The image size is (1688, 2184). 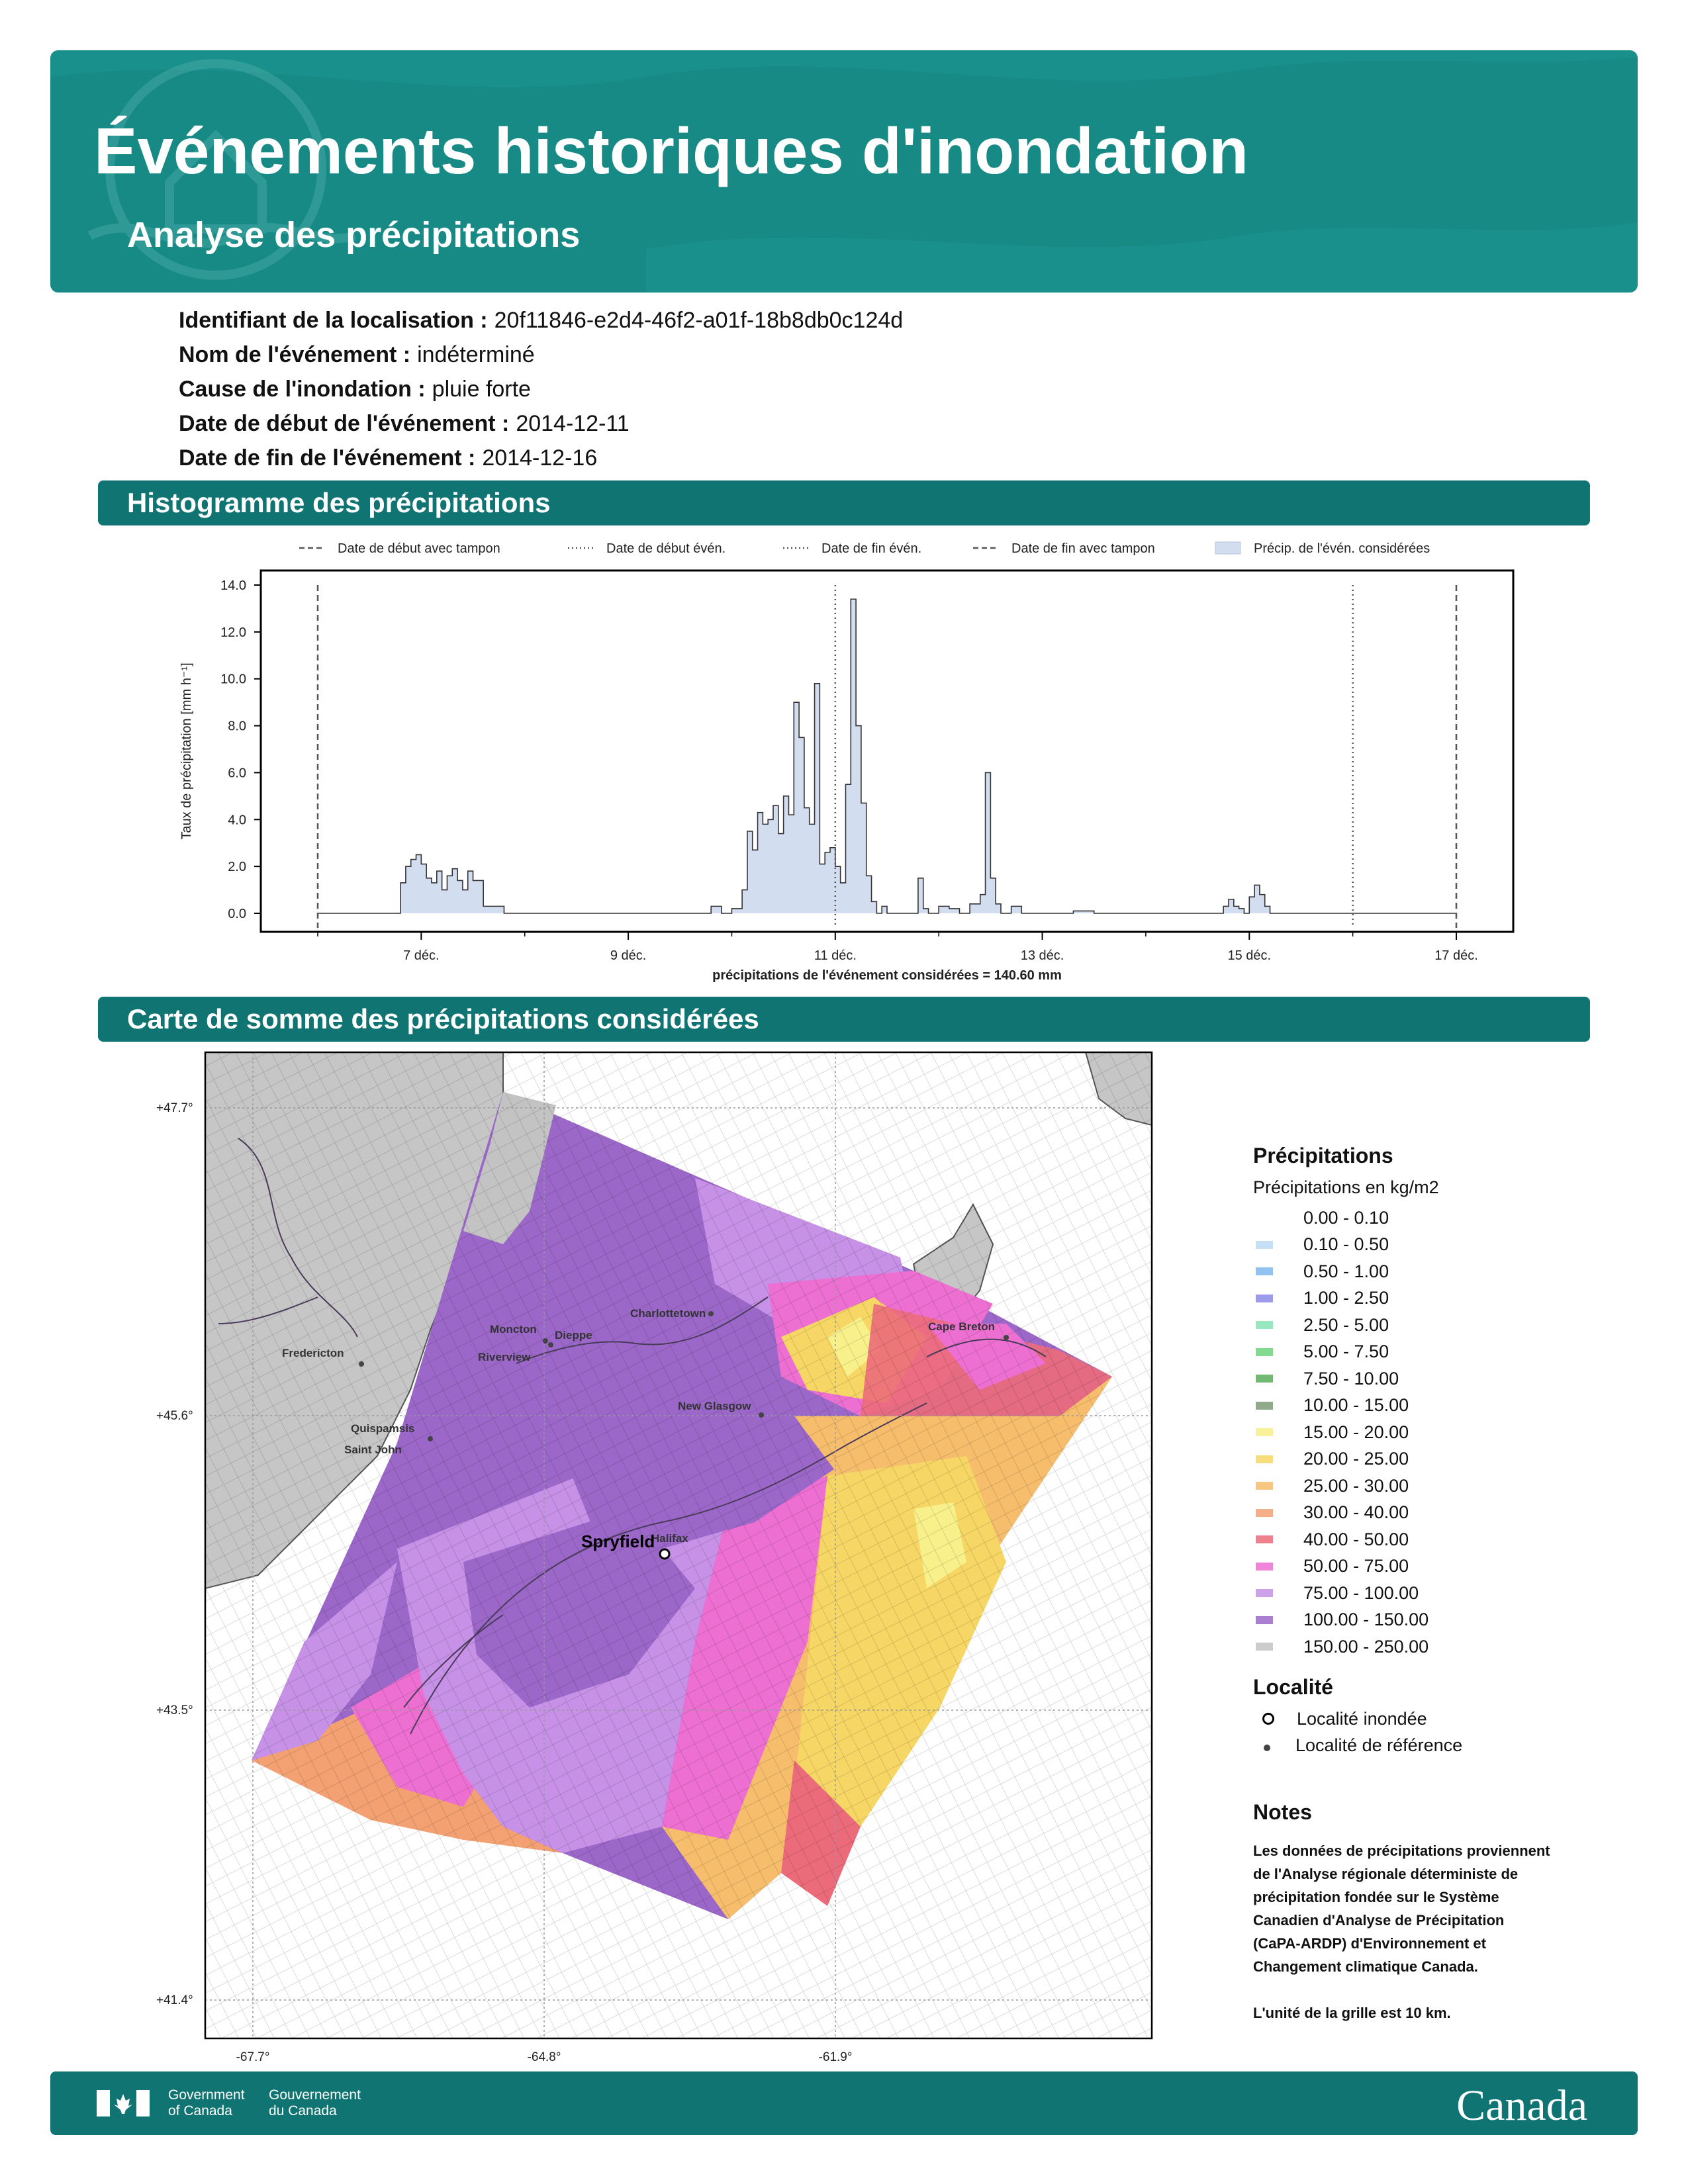 What do you see at coordinates (1438, 1325) in the screenshot?
I see `legend-bin-row: 2.50 - 5.00` at bounding box center [1438, 1325].